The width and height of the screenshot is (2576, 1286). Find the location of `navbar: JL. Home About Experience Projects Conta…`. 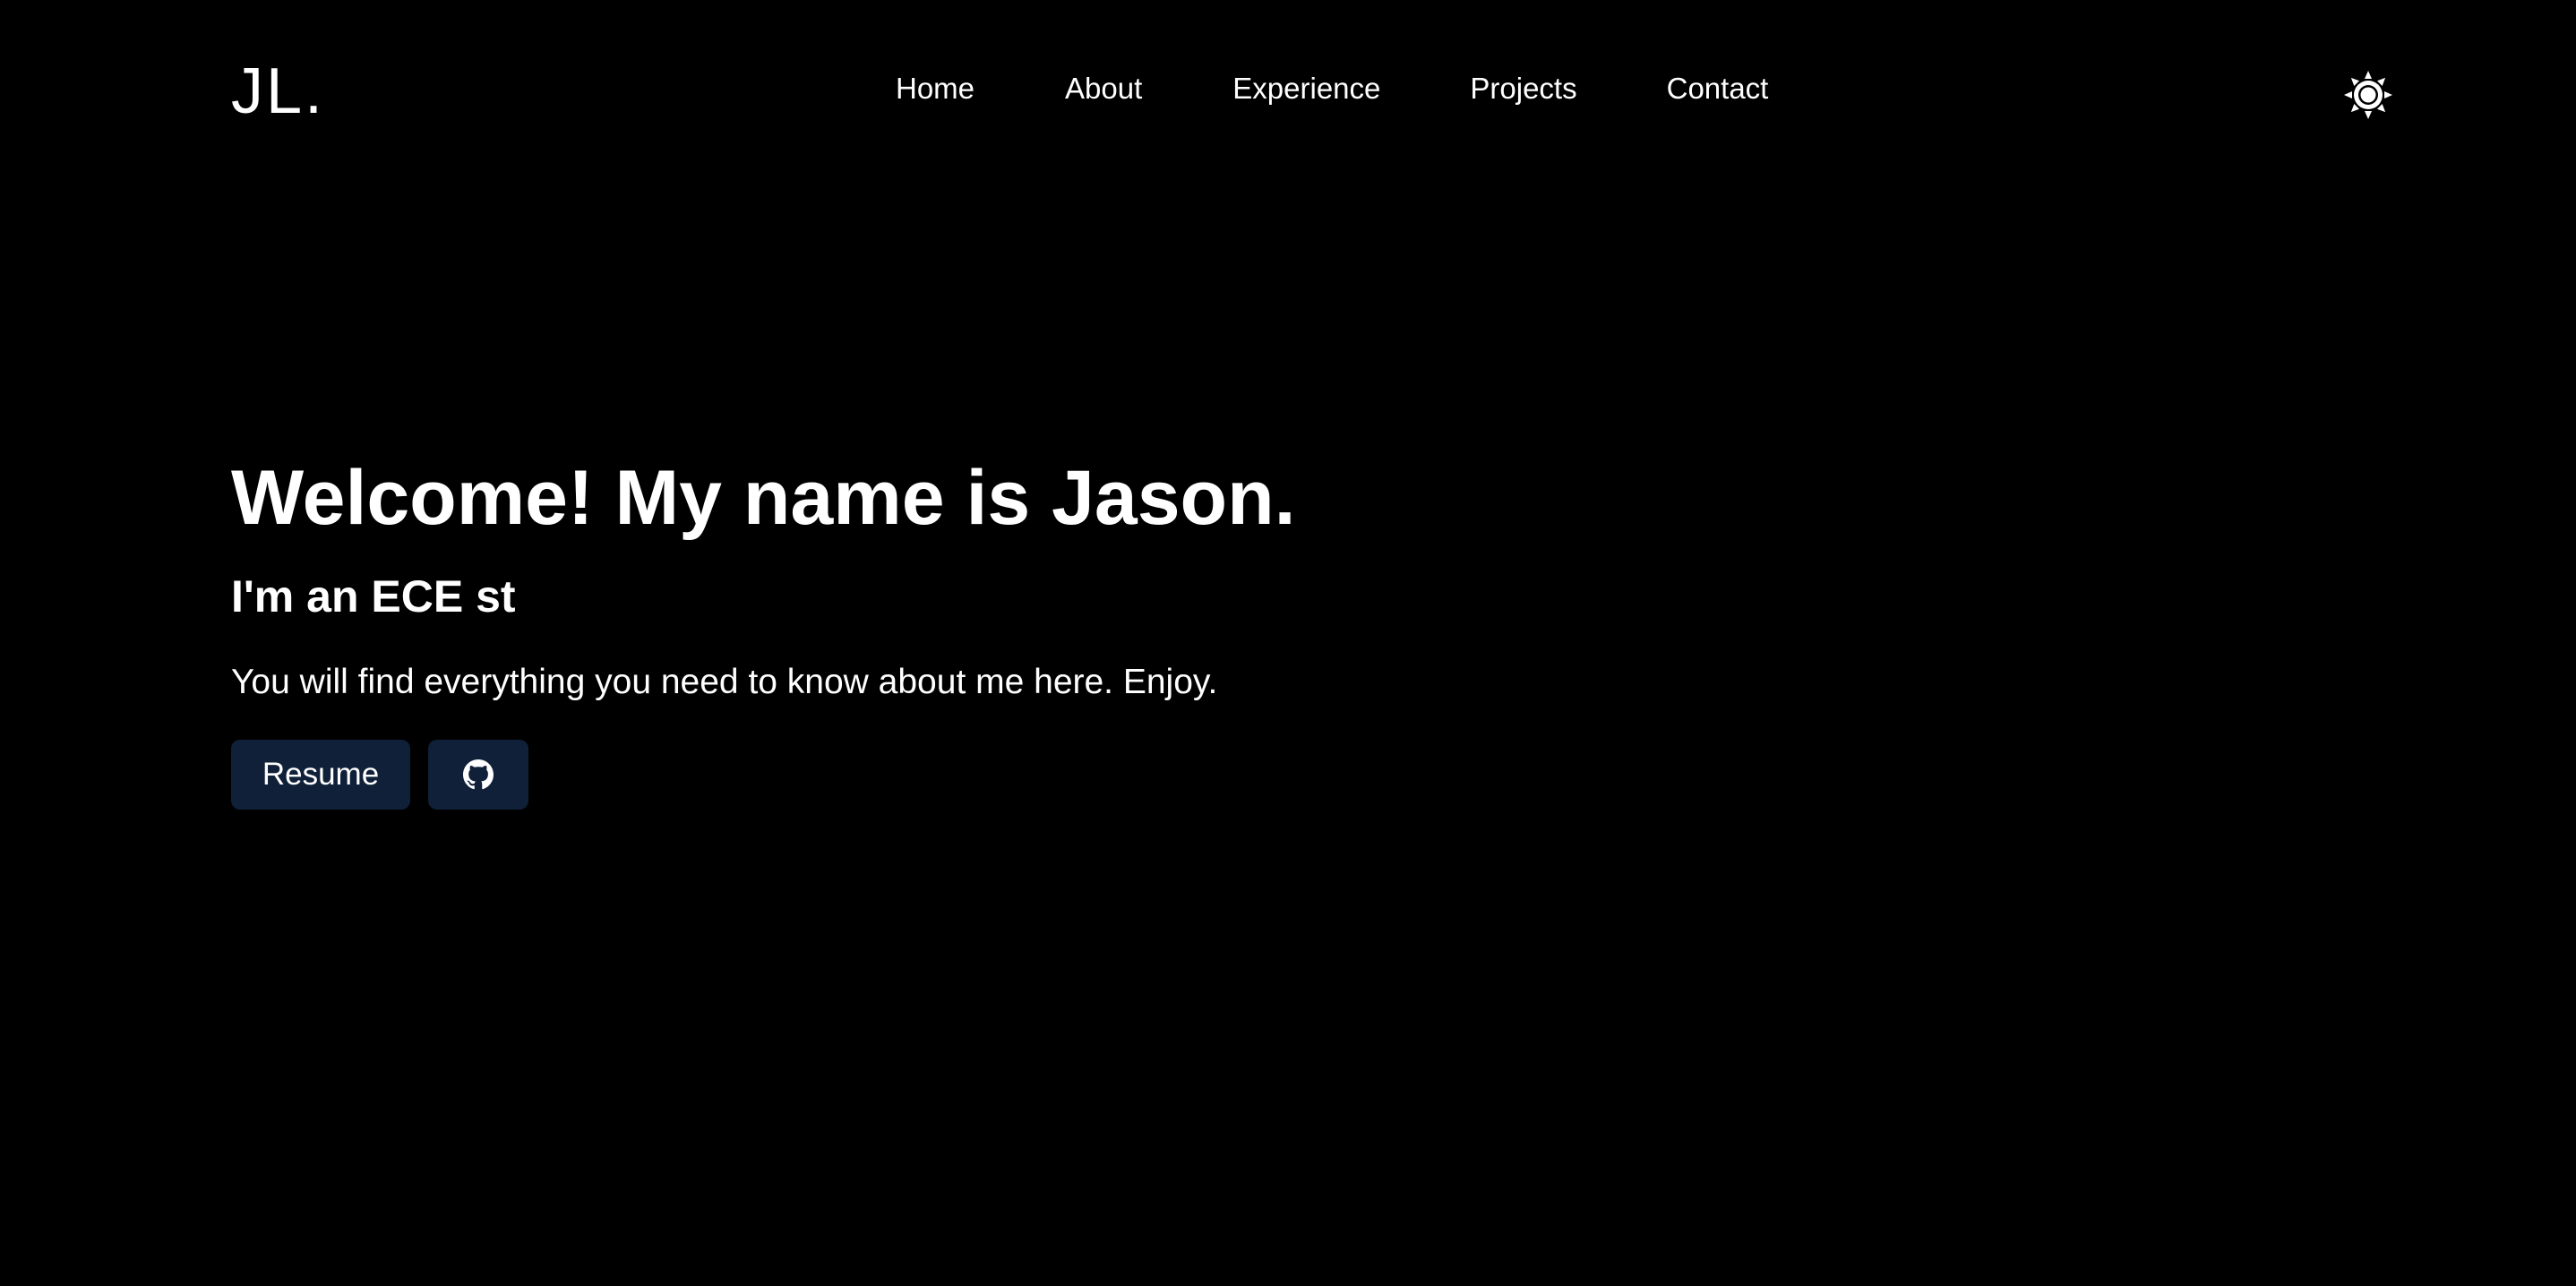

navbar: JL. Home About Experience Projects Conta… is located at coordinates (1288, 90).